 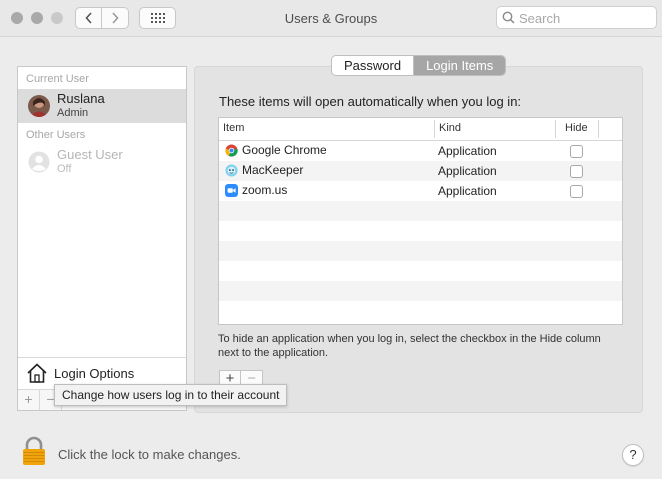 I want to click on chrome-icon, so click(x=231, y=150).